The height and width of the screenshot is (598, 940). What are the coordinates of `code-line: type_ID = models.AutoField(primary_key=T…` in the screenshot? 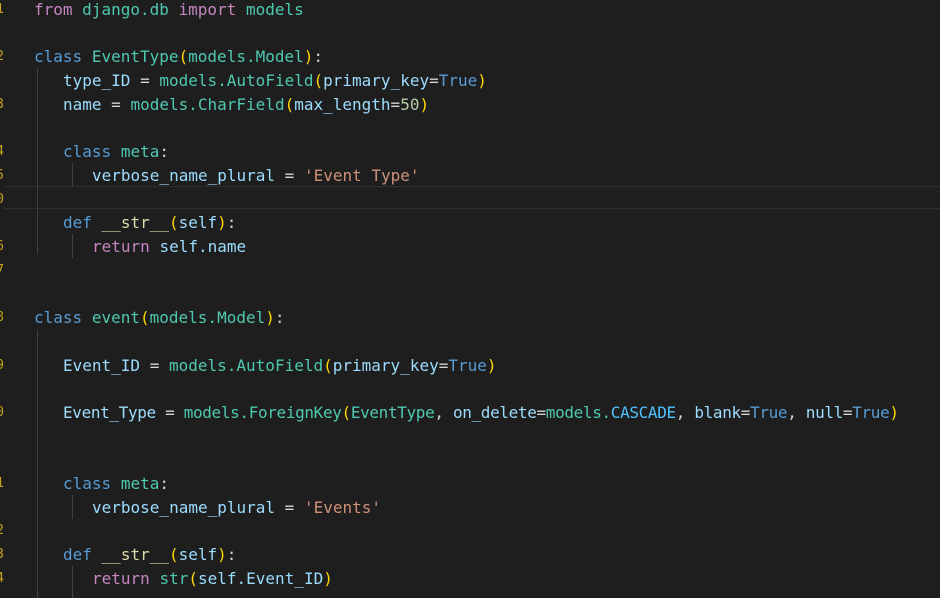 It's located at (275, 81).